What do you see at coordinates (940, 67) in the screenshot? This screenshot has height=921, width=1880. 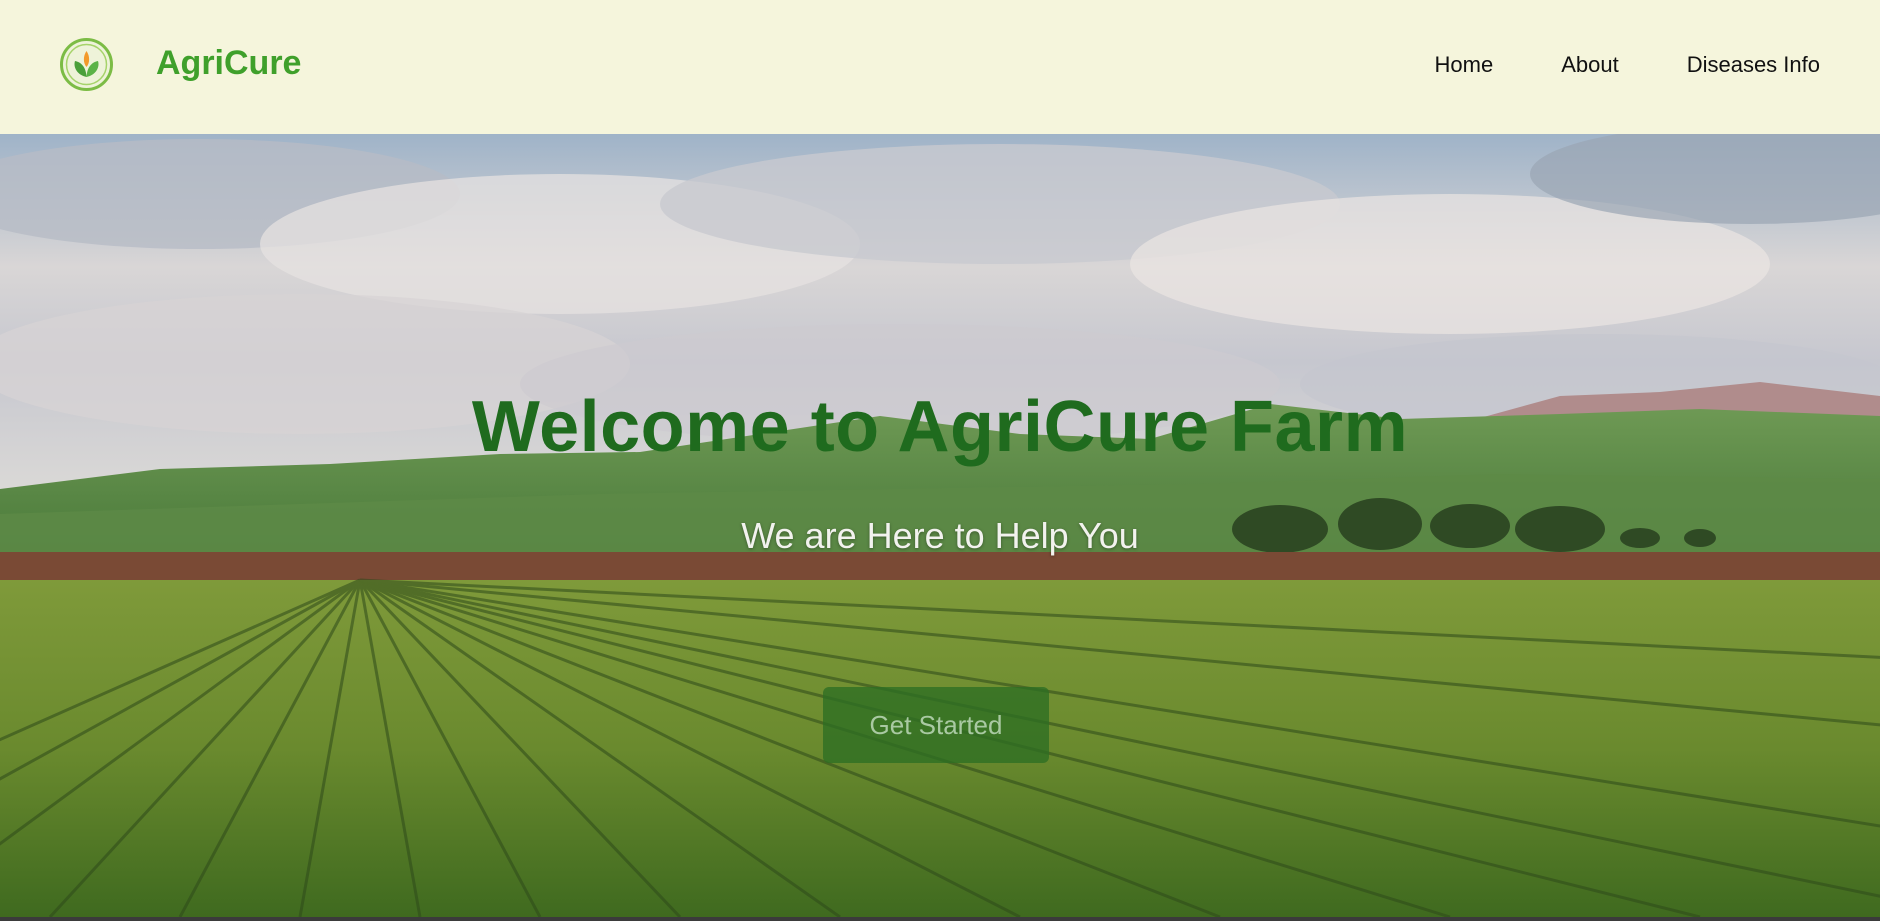 I see `navbar: AgriCure Home About Diseases Info` at bounding box center [940, 67].